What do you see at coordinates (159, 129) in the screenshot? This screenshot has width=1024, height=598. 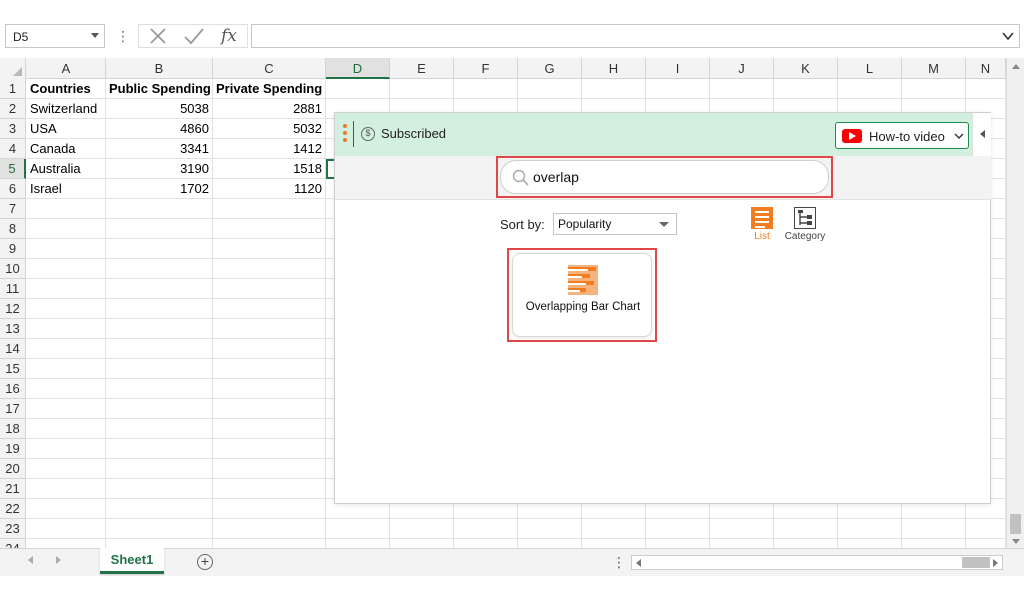 I see `cell-b3: 4860` at bounding box center [159, 129].